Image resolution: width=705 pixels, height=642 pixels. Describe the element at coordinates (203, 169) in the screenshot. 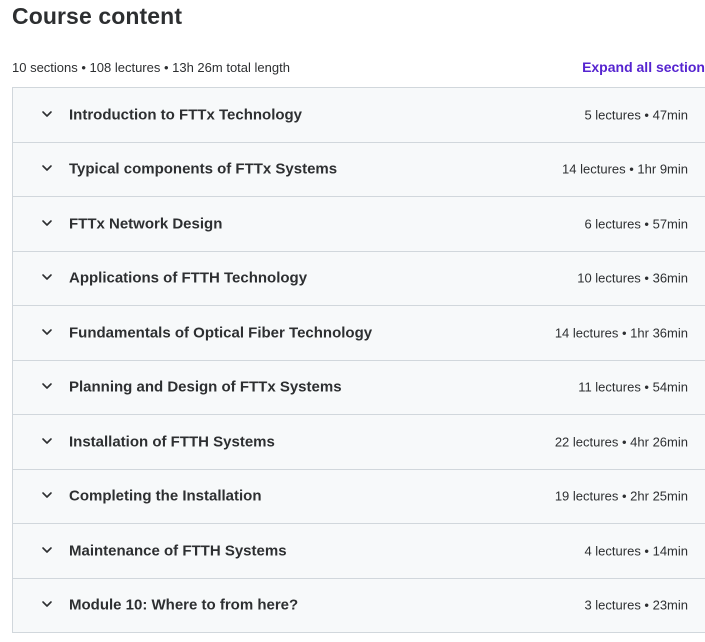

I see `section-title: Typical components of FTTx Systems` at that location.